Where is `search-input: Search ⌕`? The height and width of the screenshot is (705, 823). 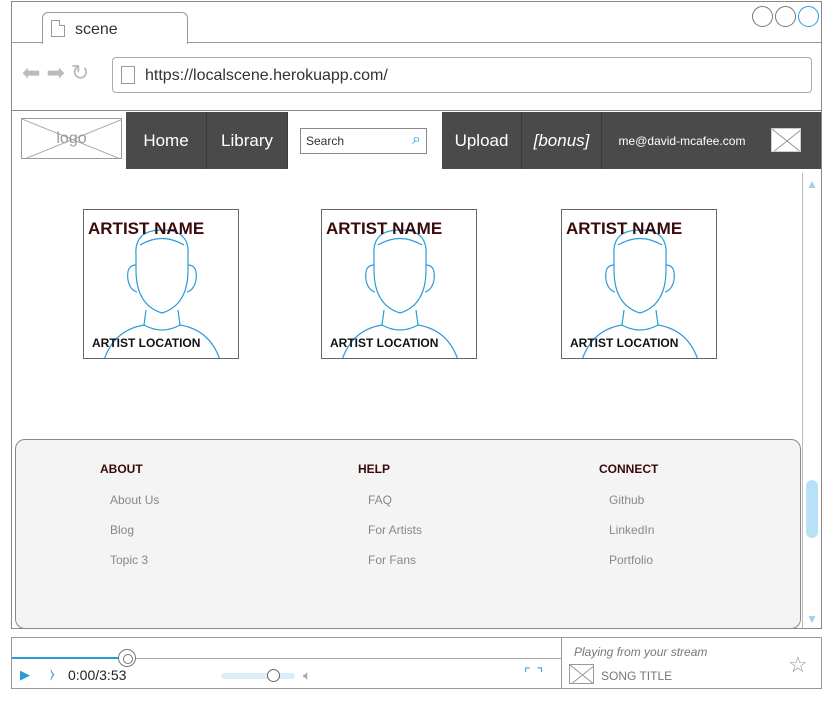
search-input: Search ⌕ is located at coordinates (363, 141).